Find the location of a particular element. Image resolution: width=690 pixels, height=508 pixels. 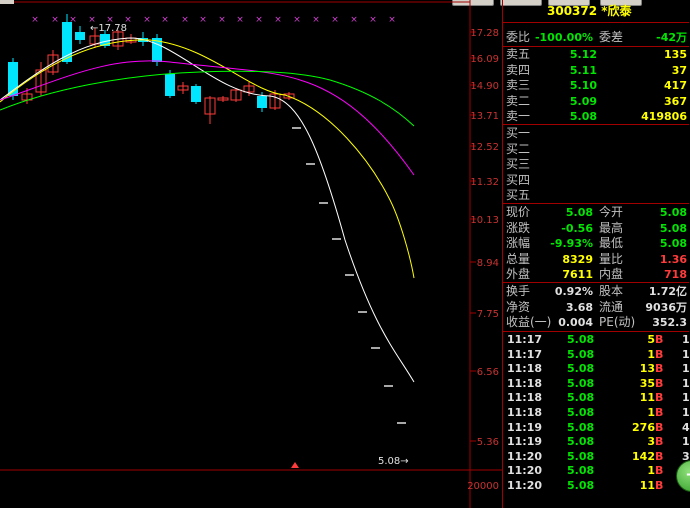

tick-row: 11:205.0811B2 is located at coordinates (598, 486).